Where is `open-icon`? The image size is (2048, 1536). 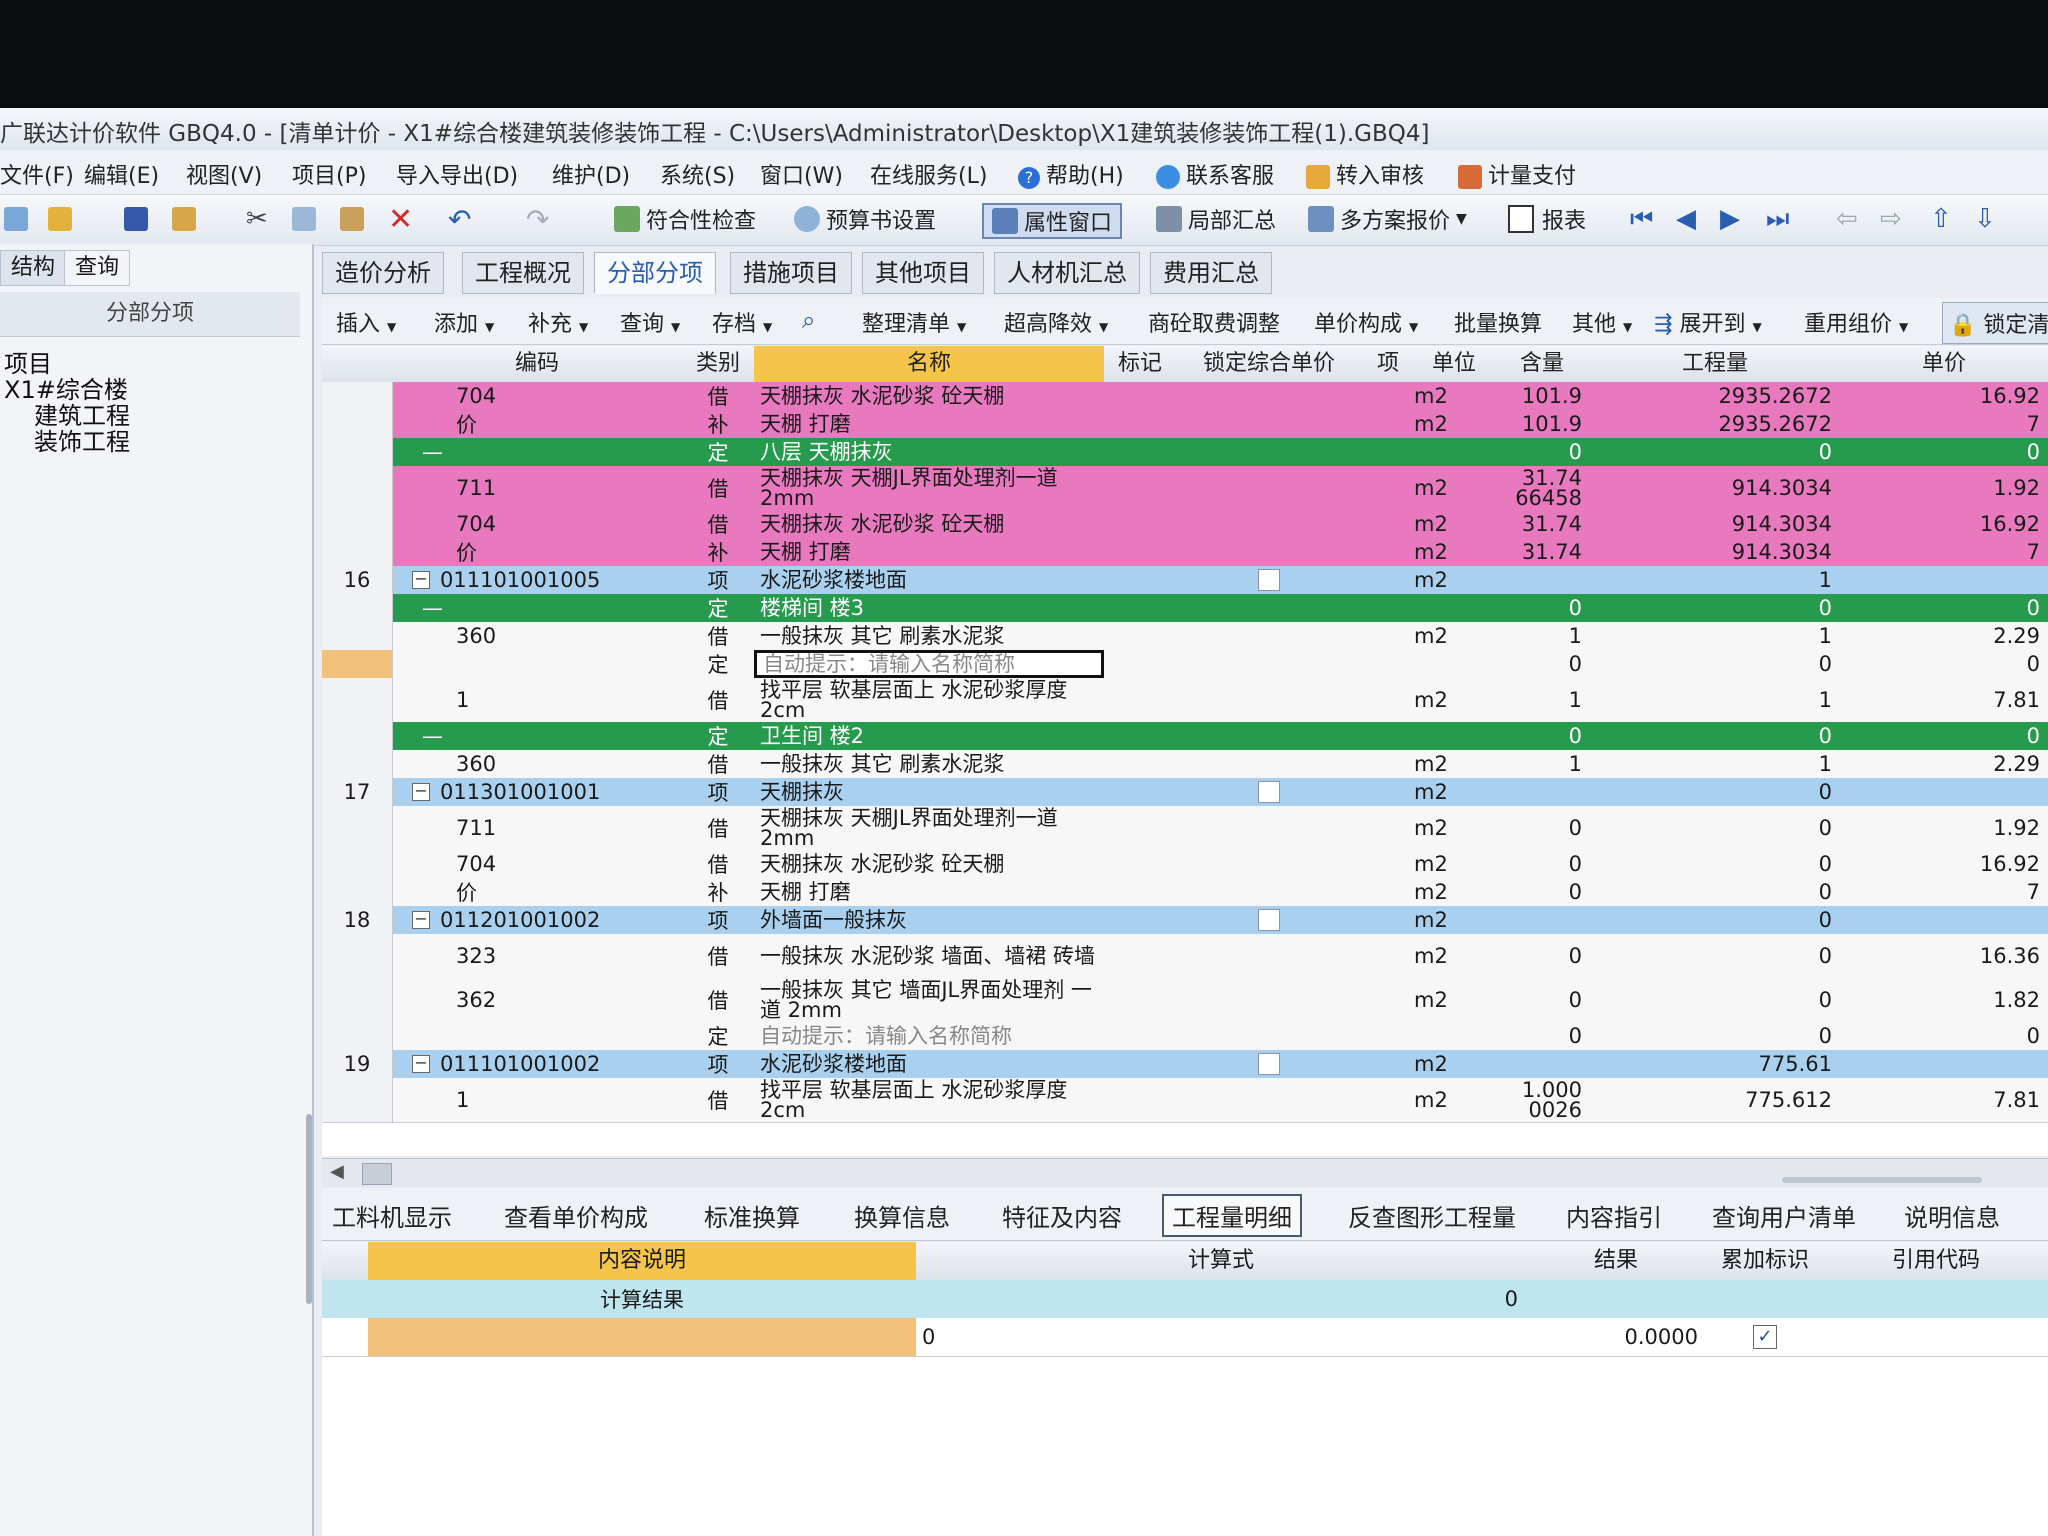 open-icon is located at coordinates (60, 219).